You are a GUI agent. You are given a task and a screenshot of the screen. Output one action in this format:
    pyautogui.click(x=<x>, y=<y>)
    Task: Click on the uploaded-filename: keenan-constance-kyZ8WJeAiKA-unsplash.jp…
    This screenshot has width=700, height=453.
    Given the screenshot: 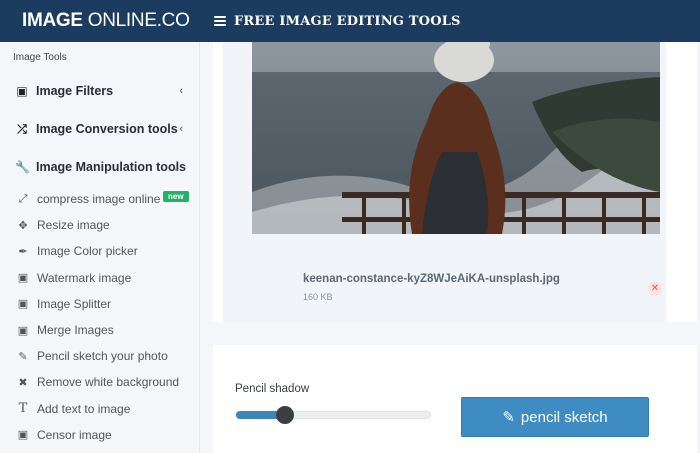 What is the action you would take?
    pyautogui.click(x=431, y=279)
    